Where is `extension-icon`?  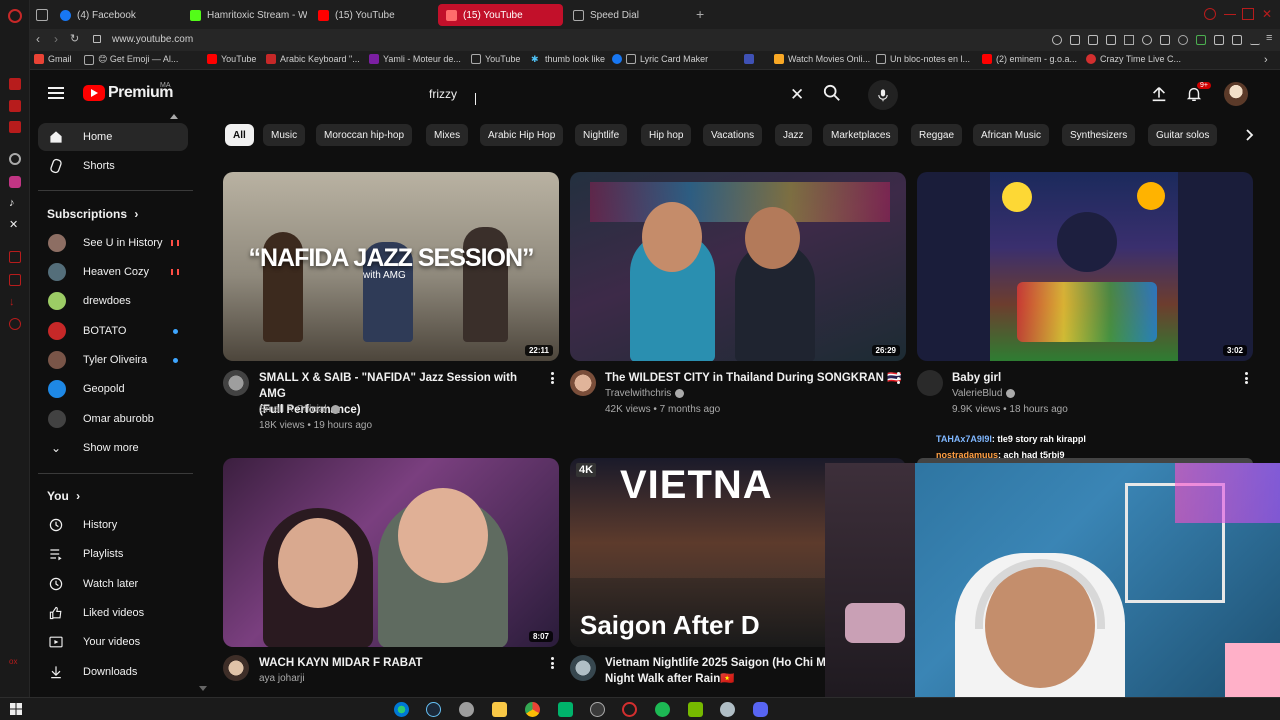
extension-icon is located at coordinates (1201, 40).